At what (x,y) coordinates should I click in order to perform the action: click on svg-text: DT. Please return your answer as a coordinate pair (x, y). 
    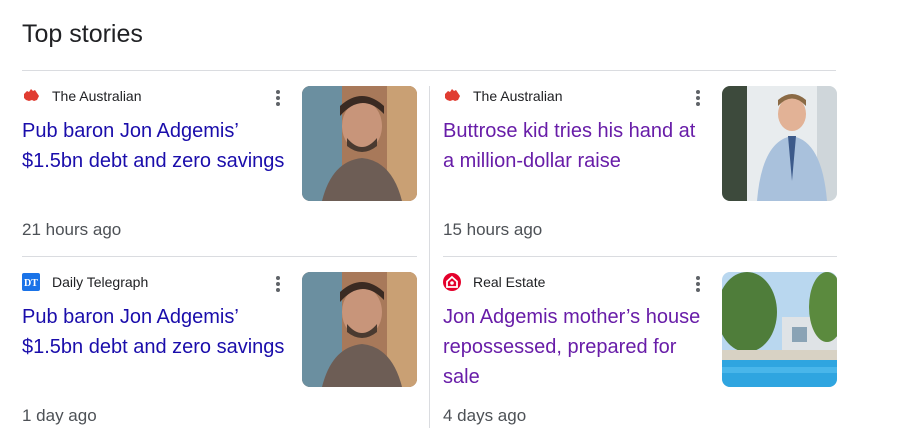
    Looking at the image, I should click on (31, 283).